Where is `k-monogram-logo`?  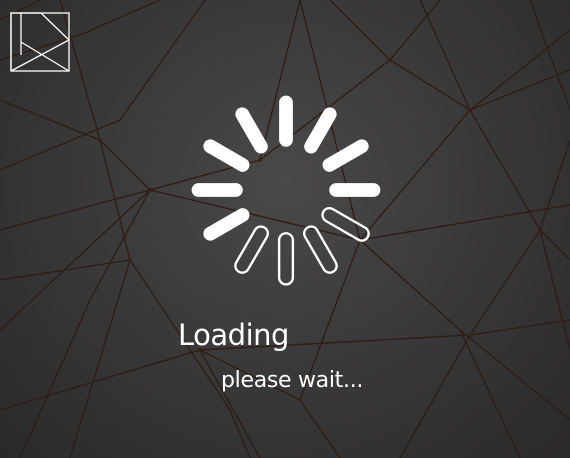
k-monogram-logo is located at coordinates (40, 42).